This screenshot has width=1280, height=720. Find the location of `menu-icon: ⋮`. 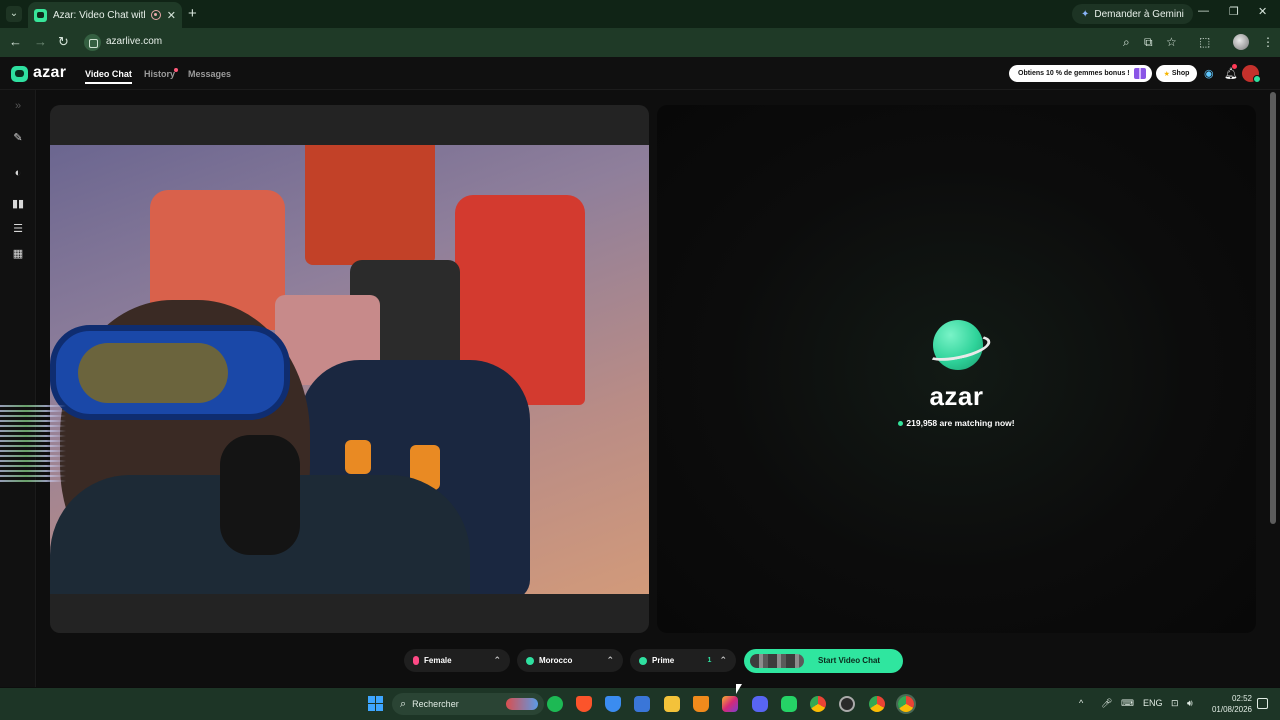

menu-icon: ⋮ is located at coordinates (1268, 42).